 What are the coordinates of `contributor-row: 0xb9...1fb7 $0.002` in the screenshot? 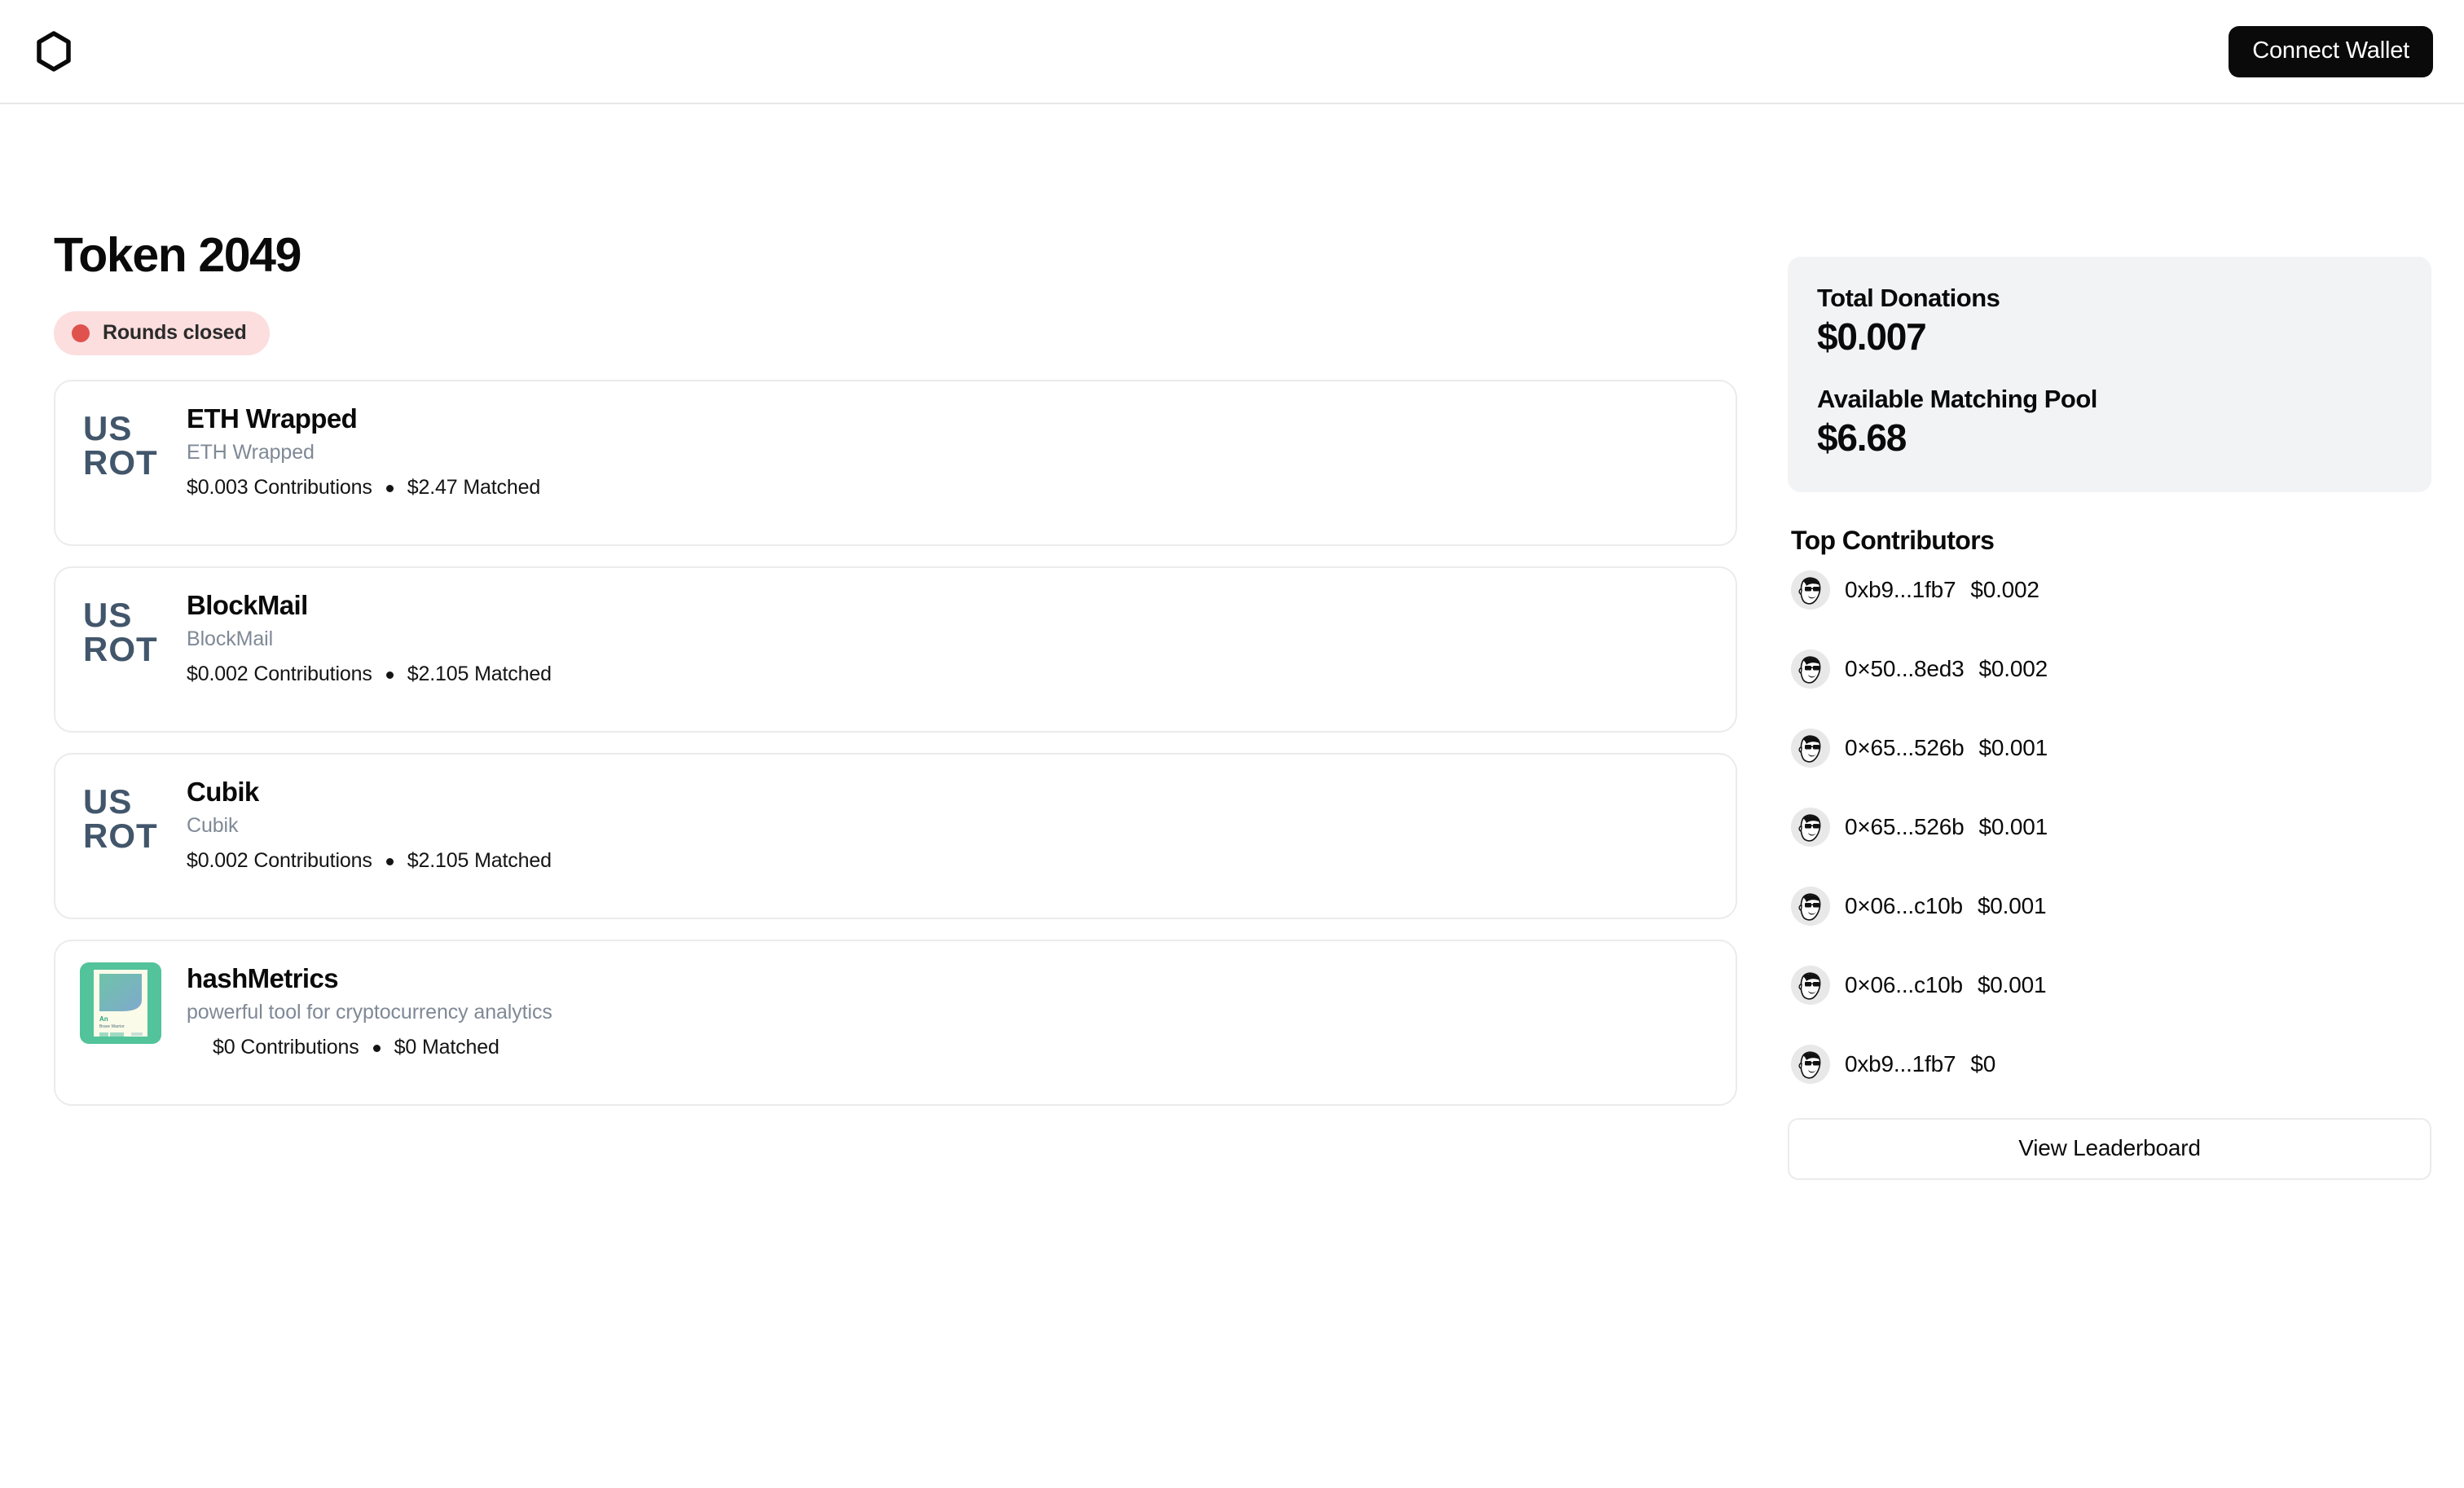 It's located at (2109, 590).